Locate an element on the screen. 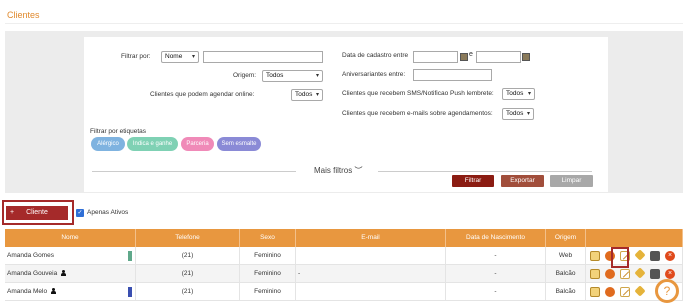 Image resolution: width=688 pixels, height=303 pixels. cell-origem: Balcão is located at coordinates (566, 273).